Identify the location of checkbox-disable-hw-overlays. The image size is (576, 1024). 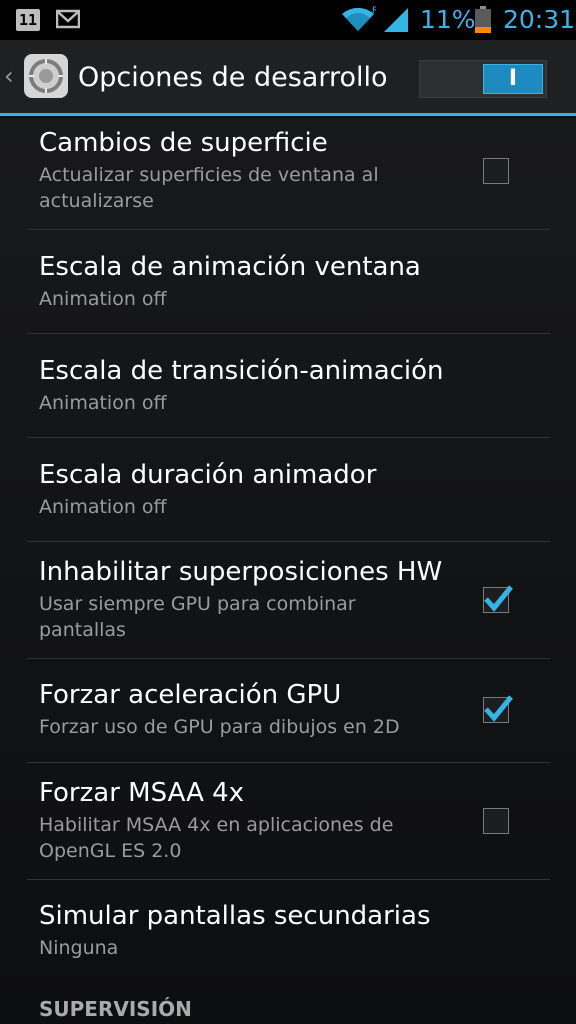
(498, 599).